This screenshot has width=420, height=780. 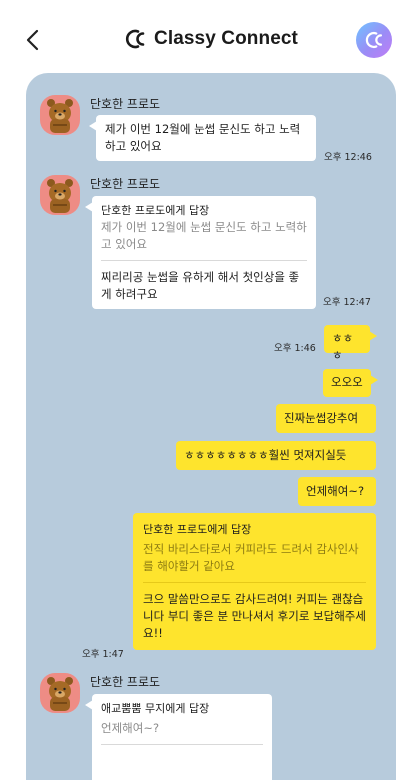 I want to click on message-time: 오후 12:46, so click(x=348, y=157).